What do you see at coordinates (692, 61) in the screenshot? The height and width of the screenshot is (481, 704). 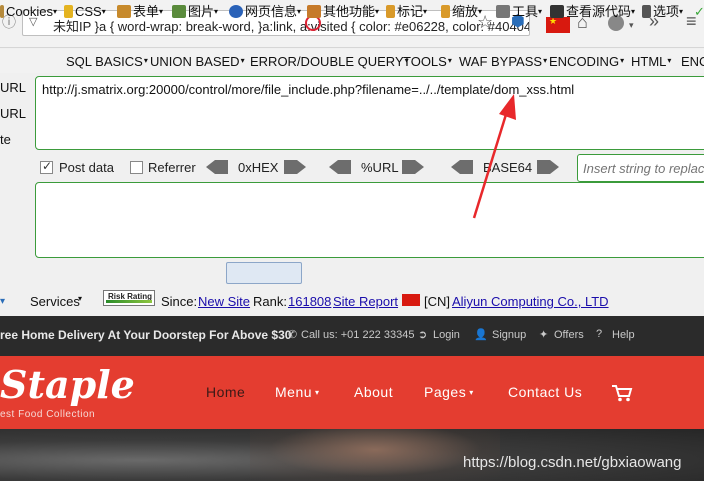 I see `menu-enc: ENC` at bounding box center [692, 61].